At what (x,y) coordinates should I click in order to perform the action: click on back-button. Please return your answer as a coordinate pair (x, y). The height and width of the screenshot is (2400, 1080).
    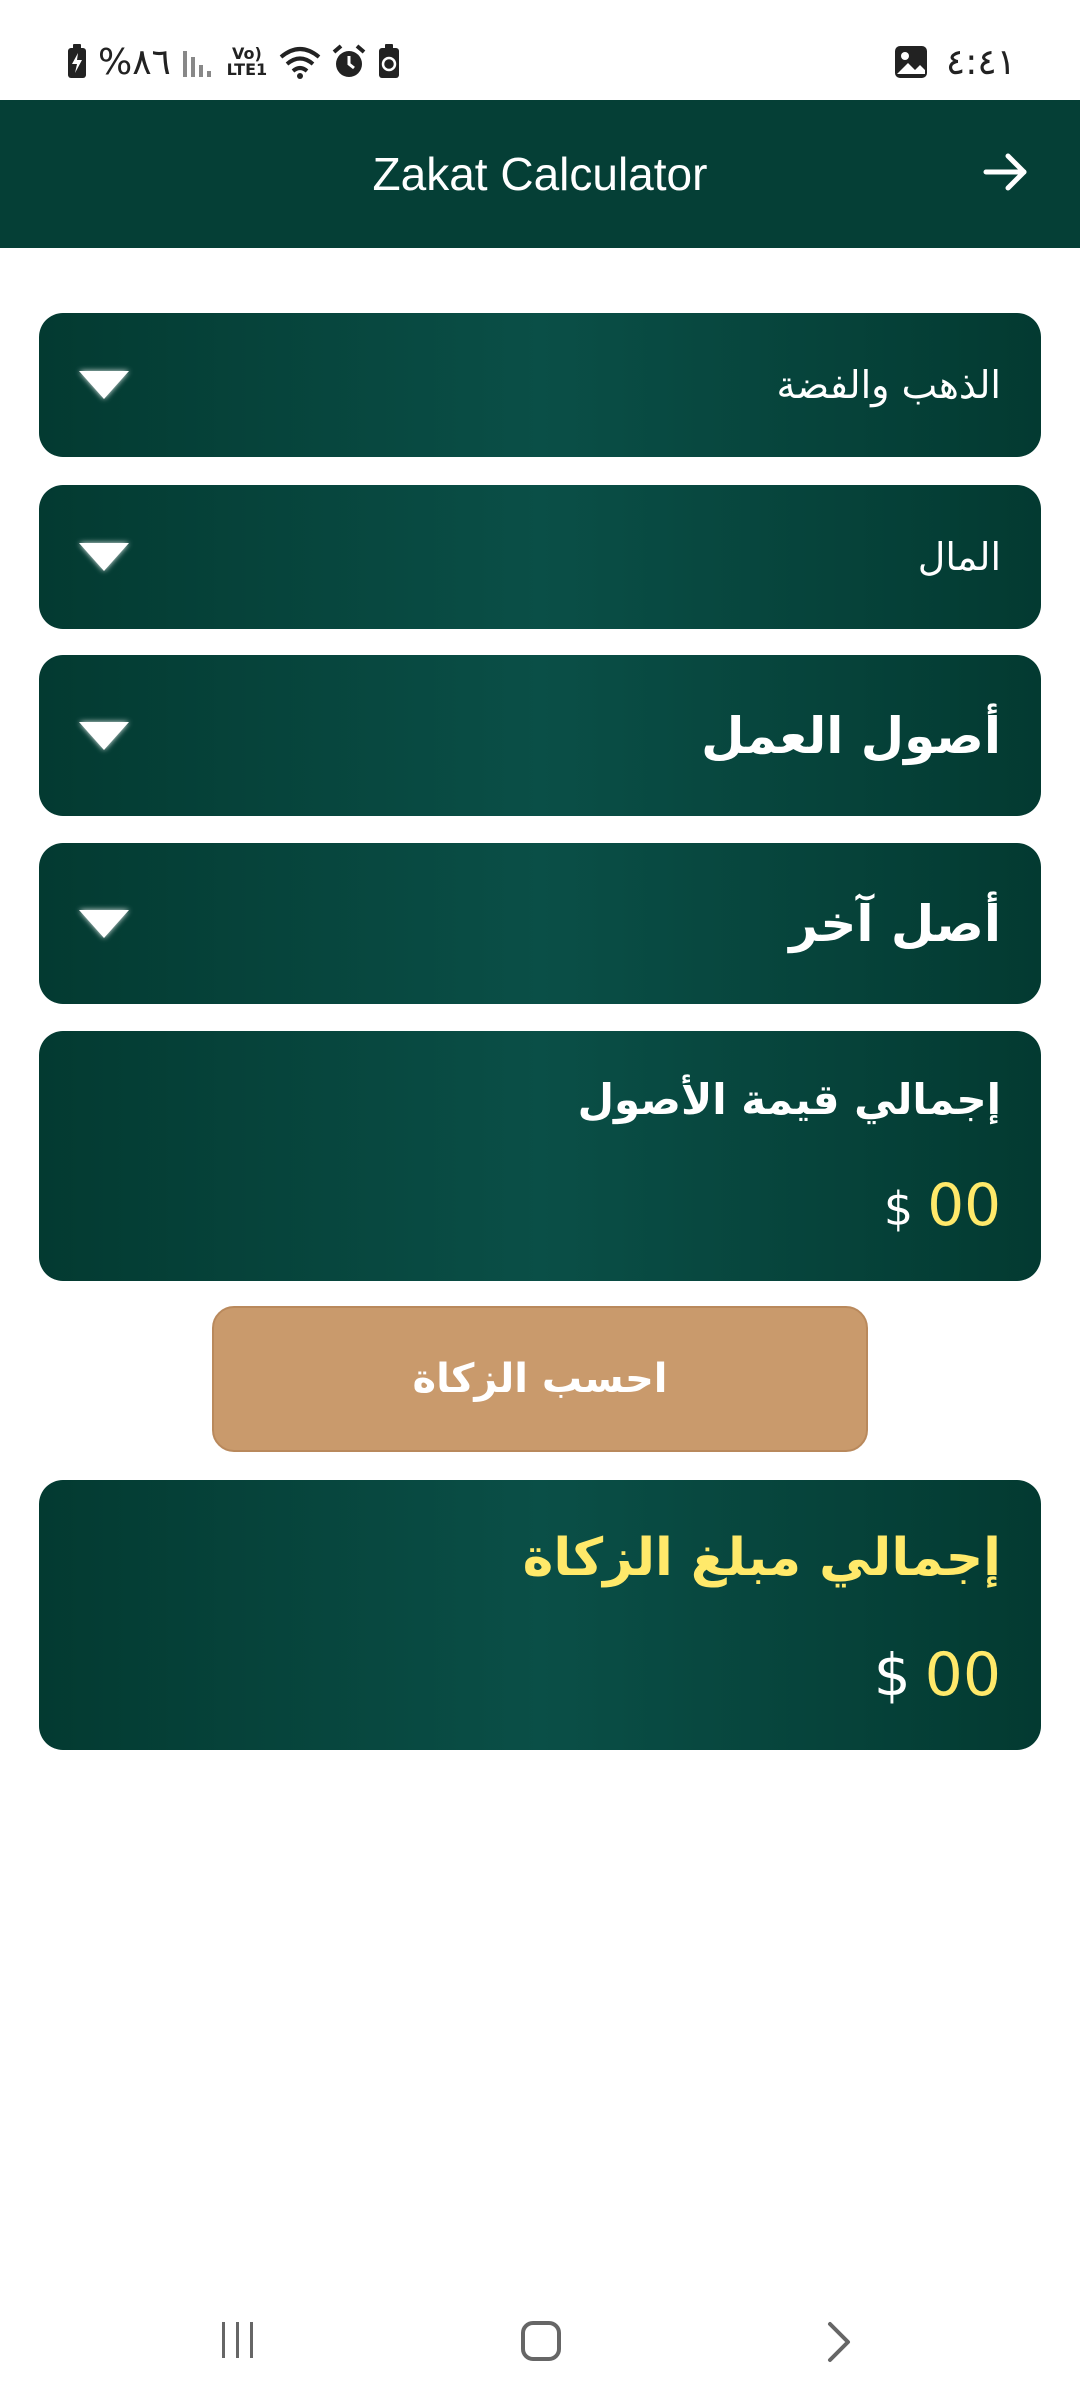
    Looking at the image, I should click on (1006, 174).